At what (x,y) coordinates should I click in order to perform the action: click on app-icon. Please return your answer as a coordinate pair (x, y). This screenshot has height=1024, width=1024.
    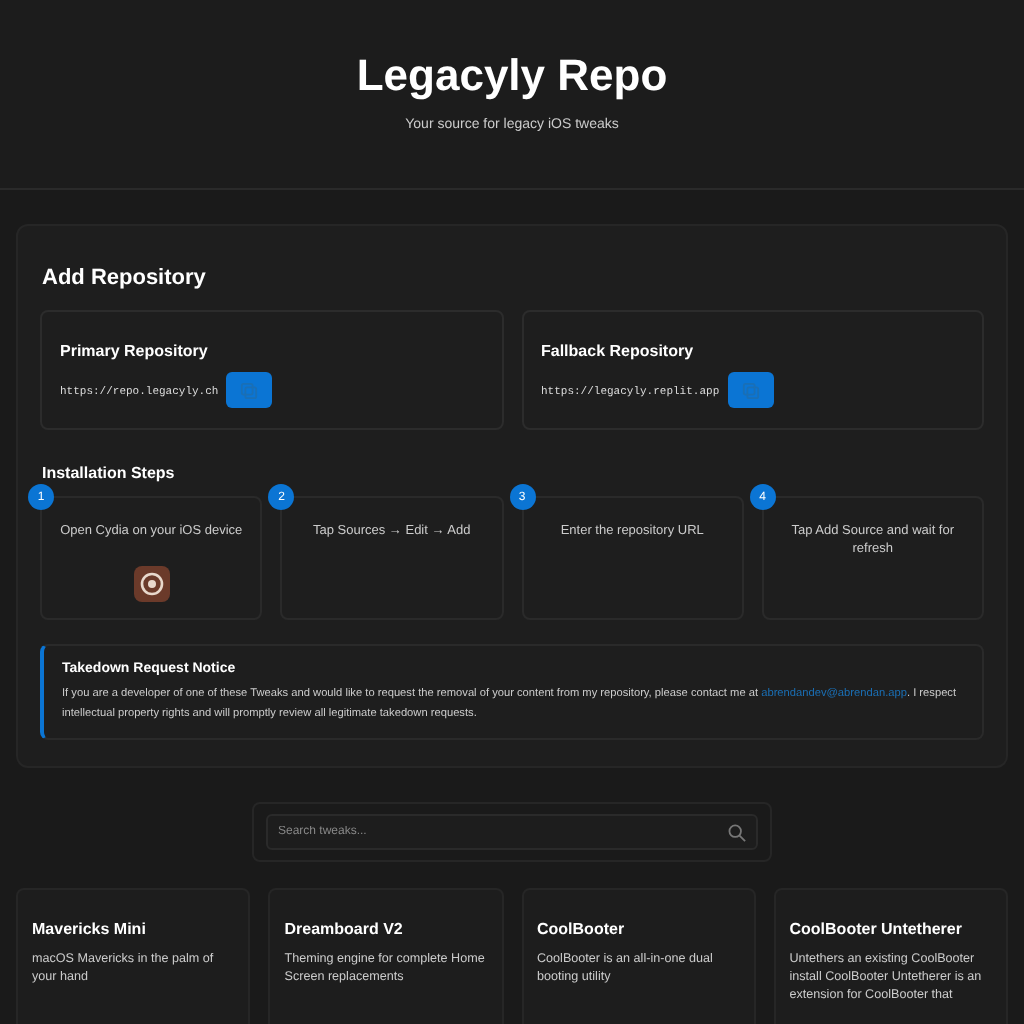
    Looking at the image, I should click on (151, 584).